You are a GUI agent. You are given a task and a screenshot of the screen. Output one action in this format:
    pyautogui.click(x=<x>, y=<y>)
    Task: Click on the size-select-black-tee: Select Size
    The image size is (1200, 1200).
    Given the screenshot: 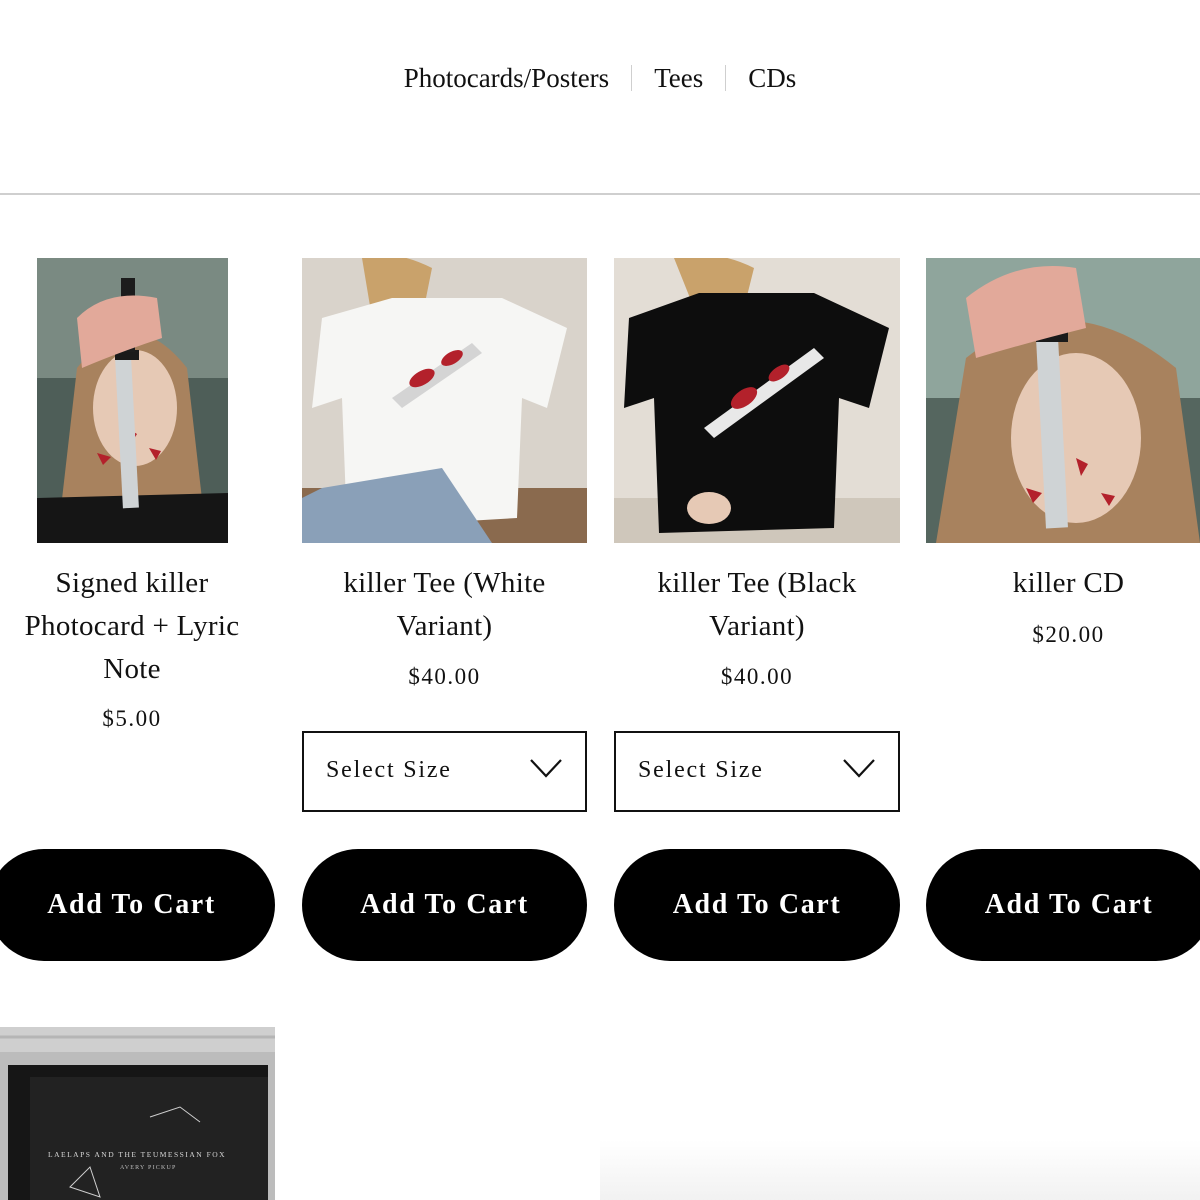 What is the action you would take?
    pyautogui.click(x=757, y=771)
    